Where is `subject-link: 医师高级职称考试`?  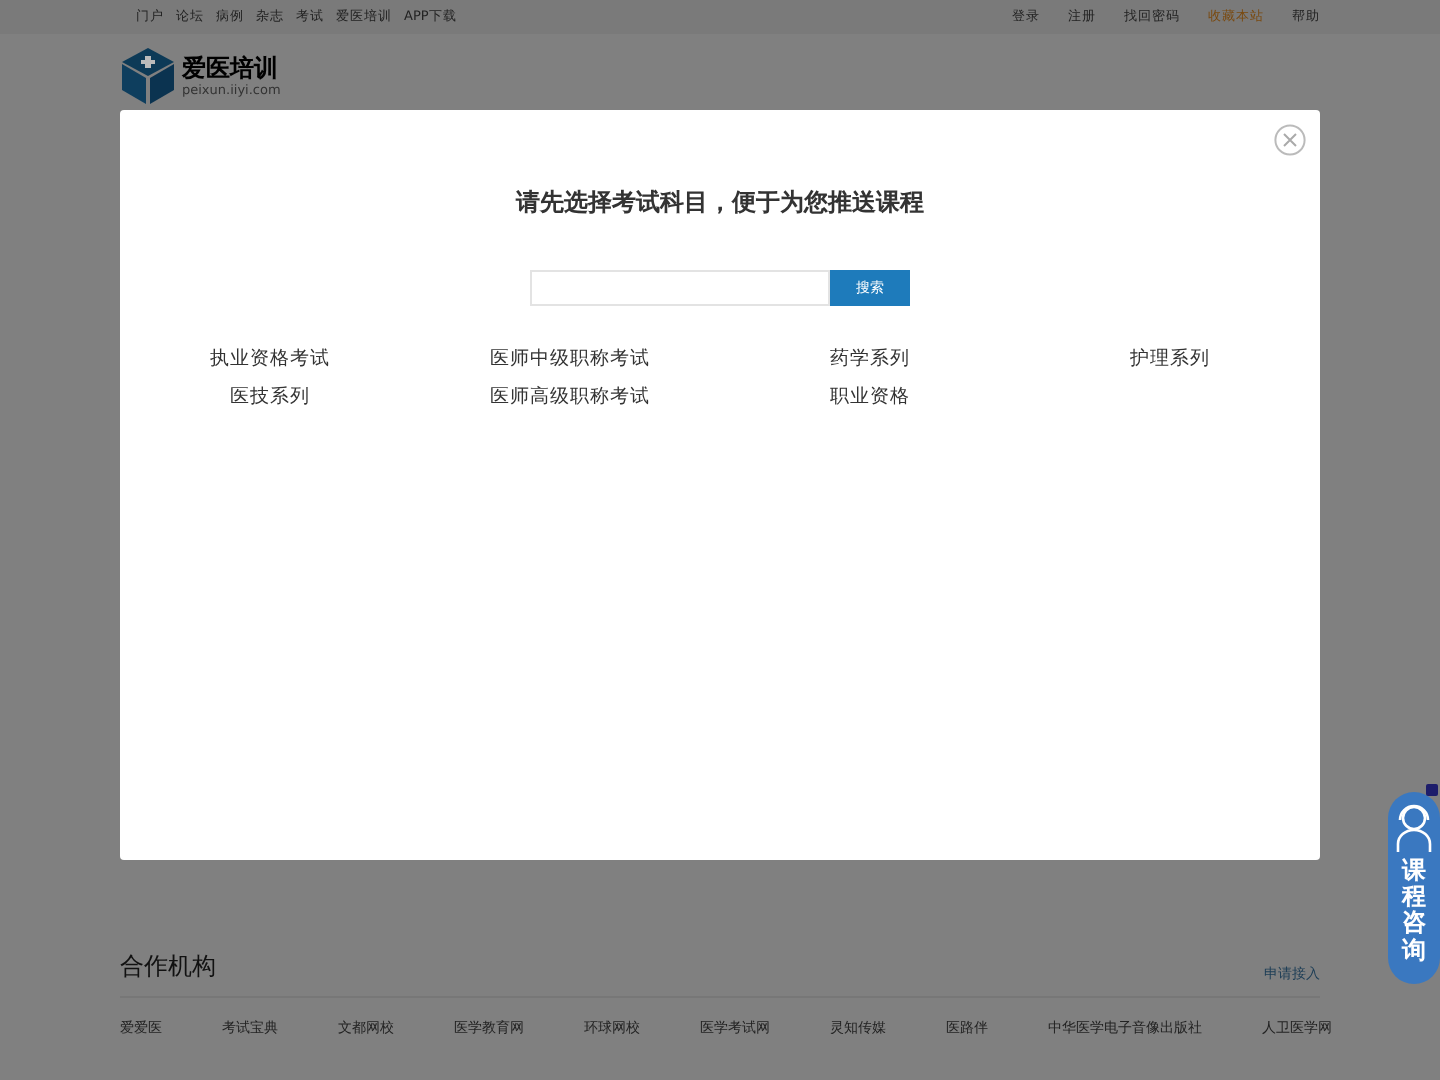 subject-link: 医师高级职称考试 is located at coordinates (570, 397).